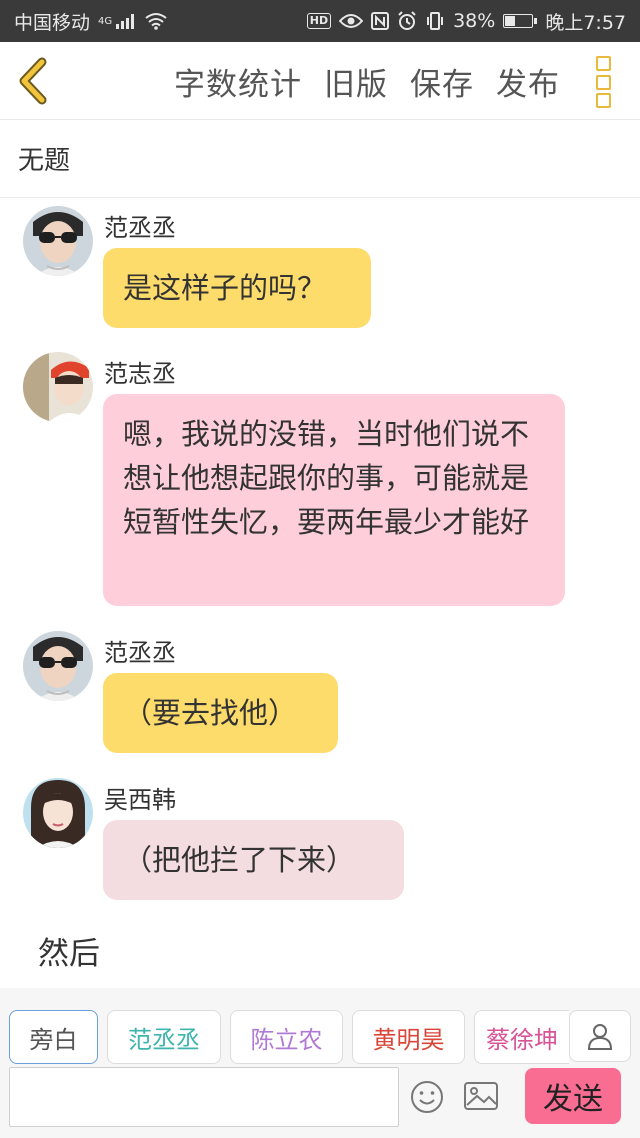 This screenshot has width=640, height=1138. Describe the element at coordinates (220, 713) in the screenshot. I see `message-bubble: （要去找他）` at that location.